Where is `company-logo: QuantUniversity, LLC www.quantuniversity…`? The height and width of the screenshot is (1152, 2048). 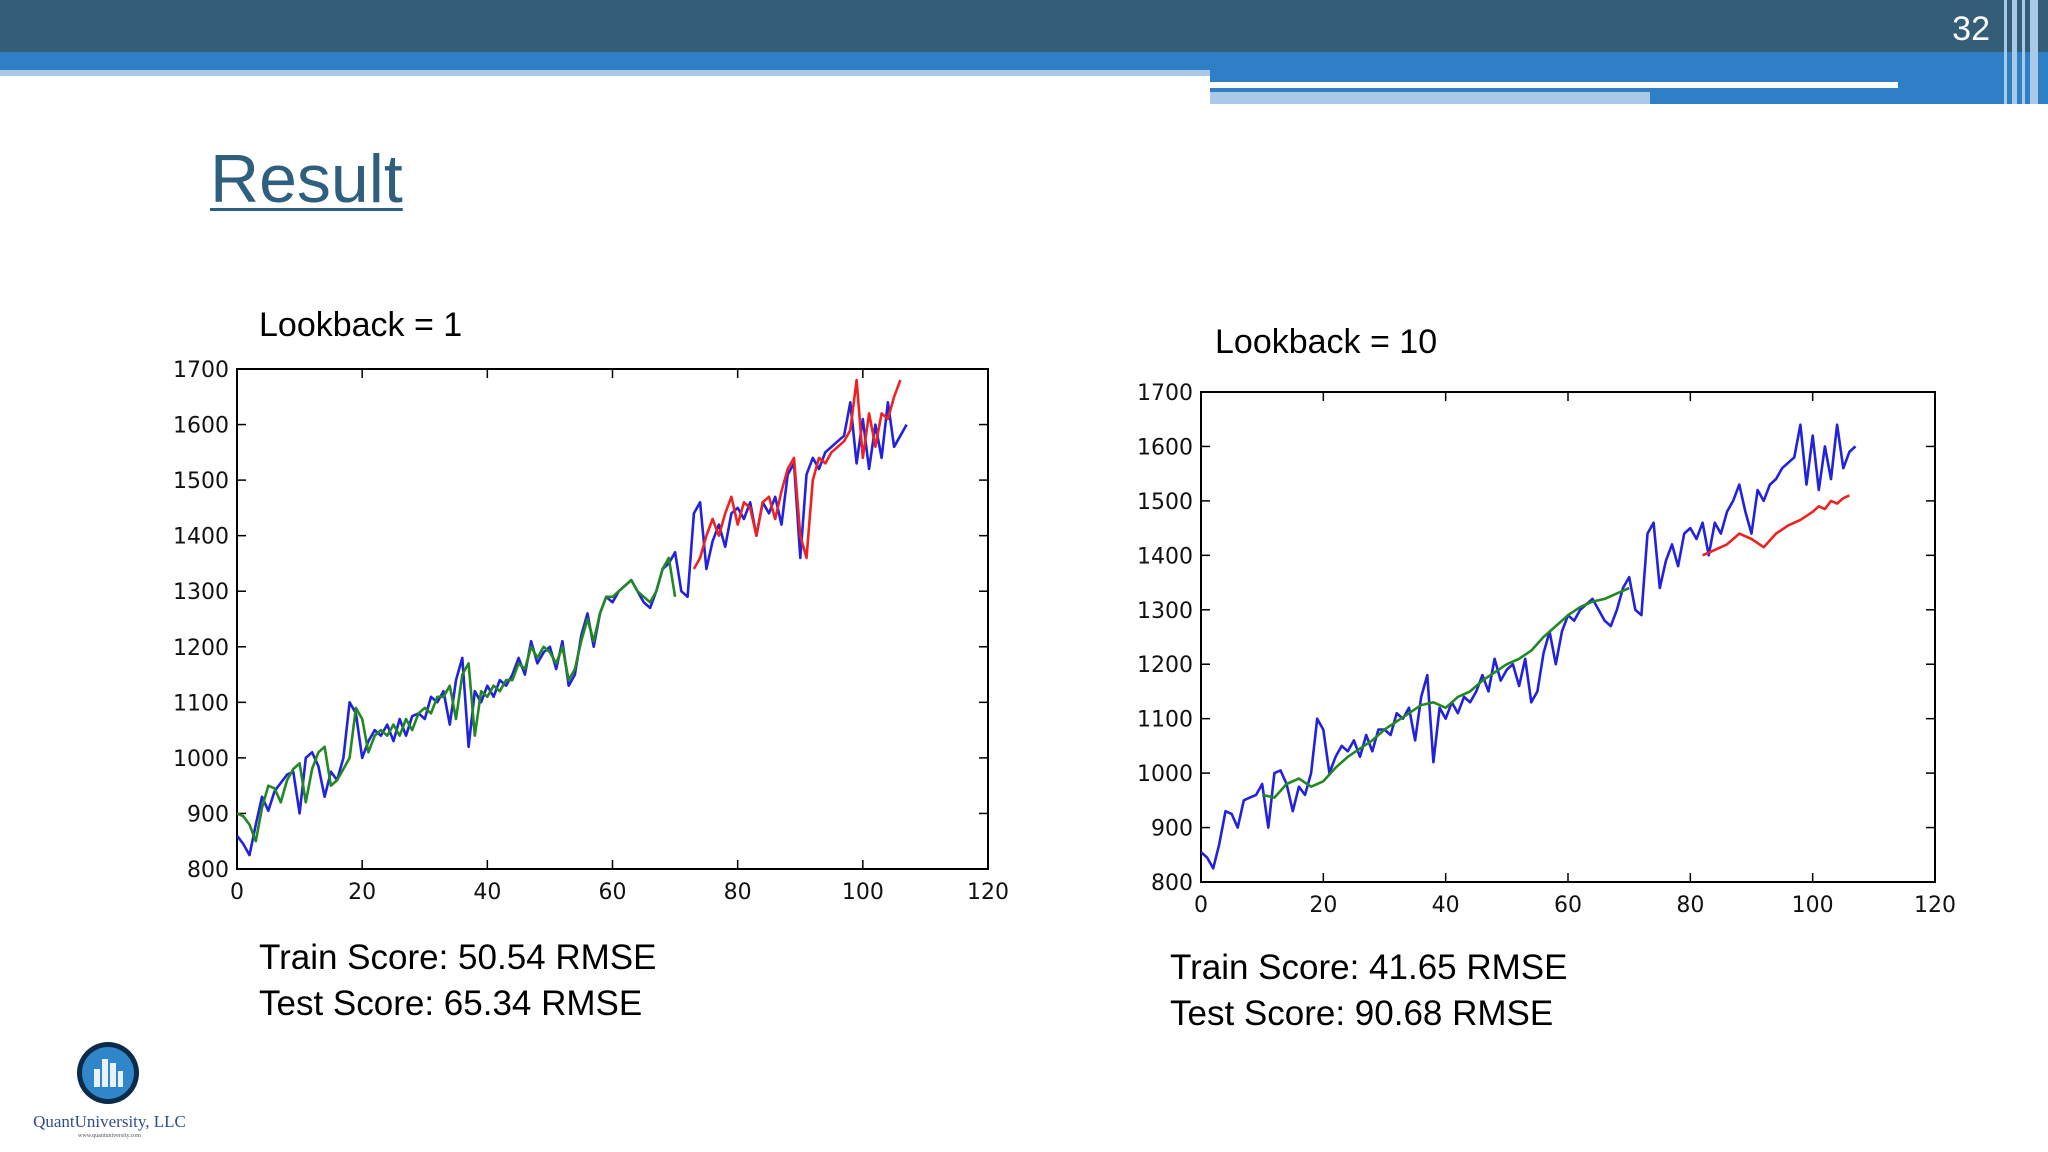 company-logo: QuantUniversity, LLC www.quantuniversity… is located at coordinates (109, 1090).